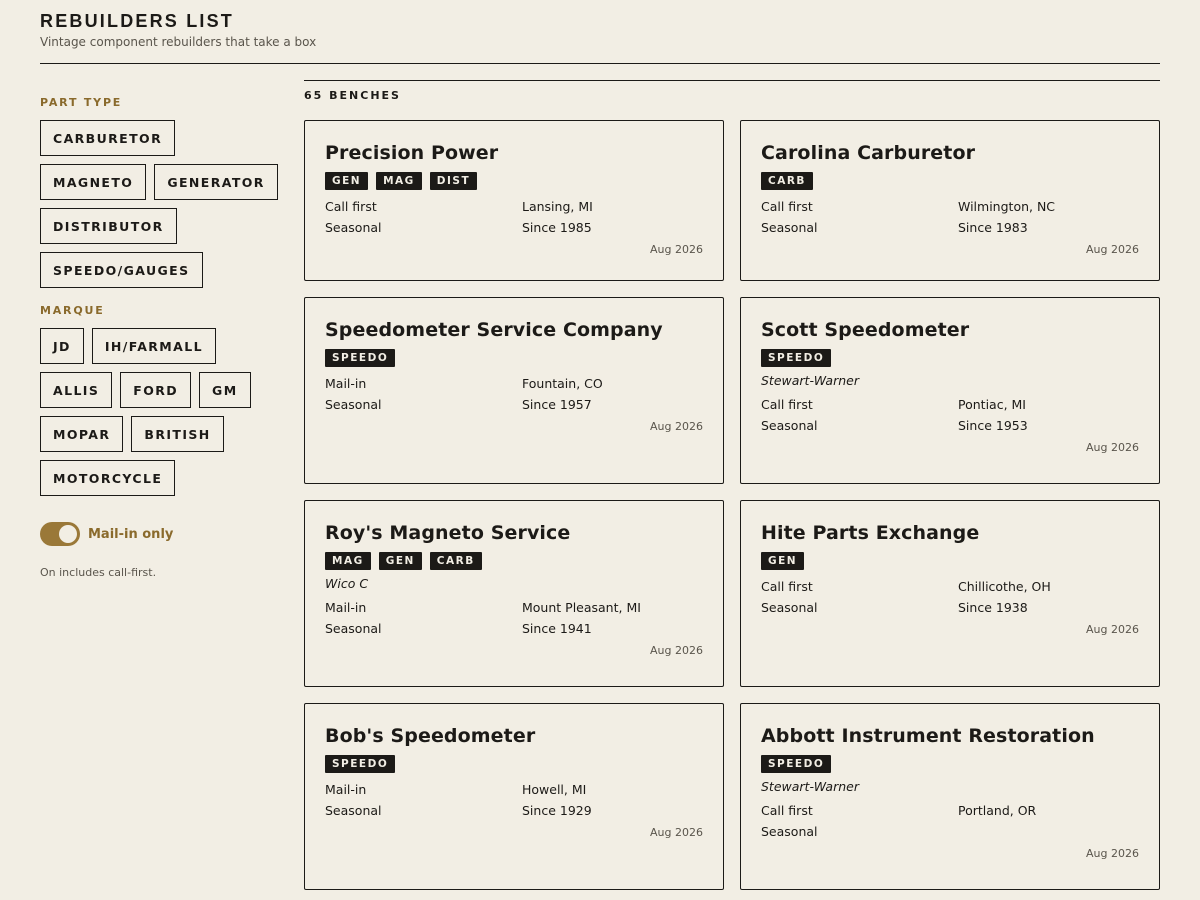  Describe the element at coordinates (950, 153) in the screenshot. I see `rebuilder-name: Carolina Carburetor` at that location.